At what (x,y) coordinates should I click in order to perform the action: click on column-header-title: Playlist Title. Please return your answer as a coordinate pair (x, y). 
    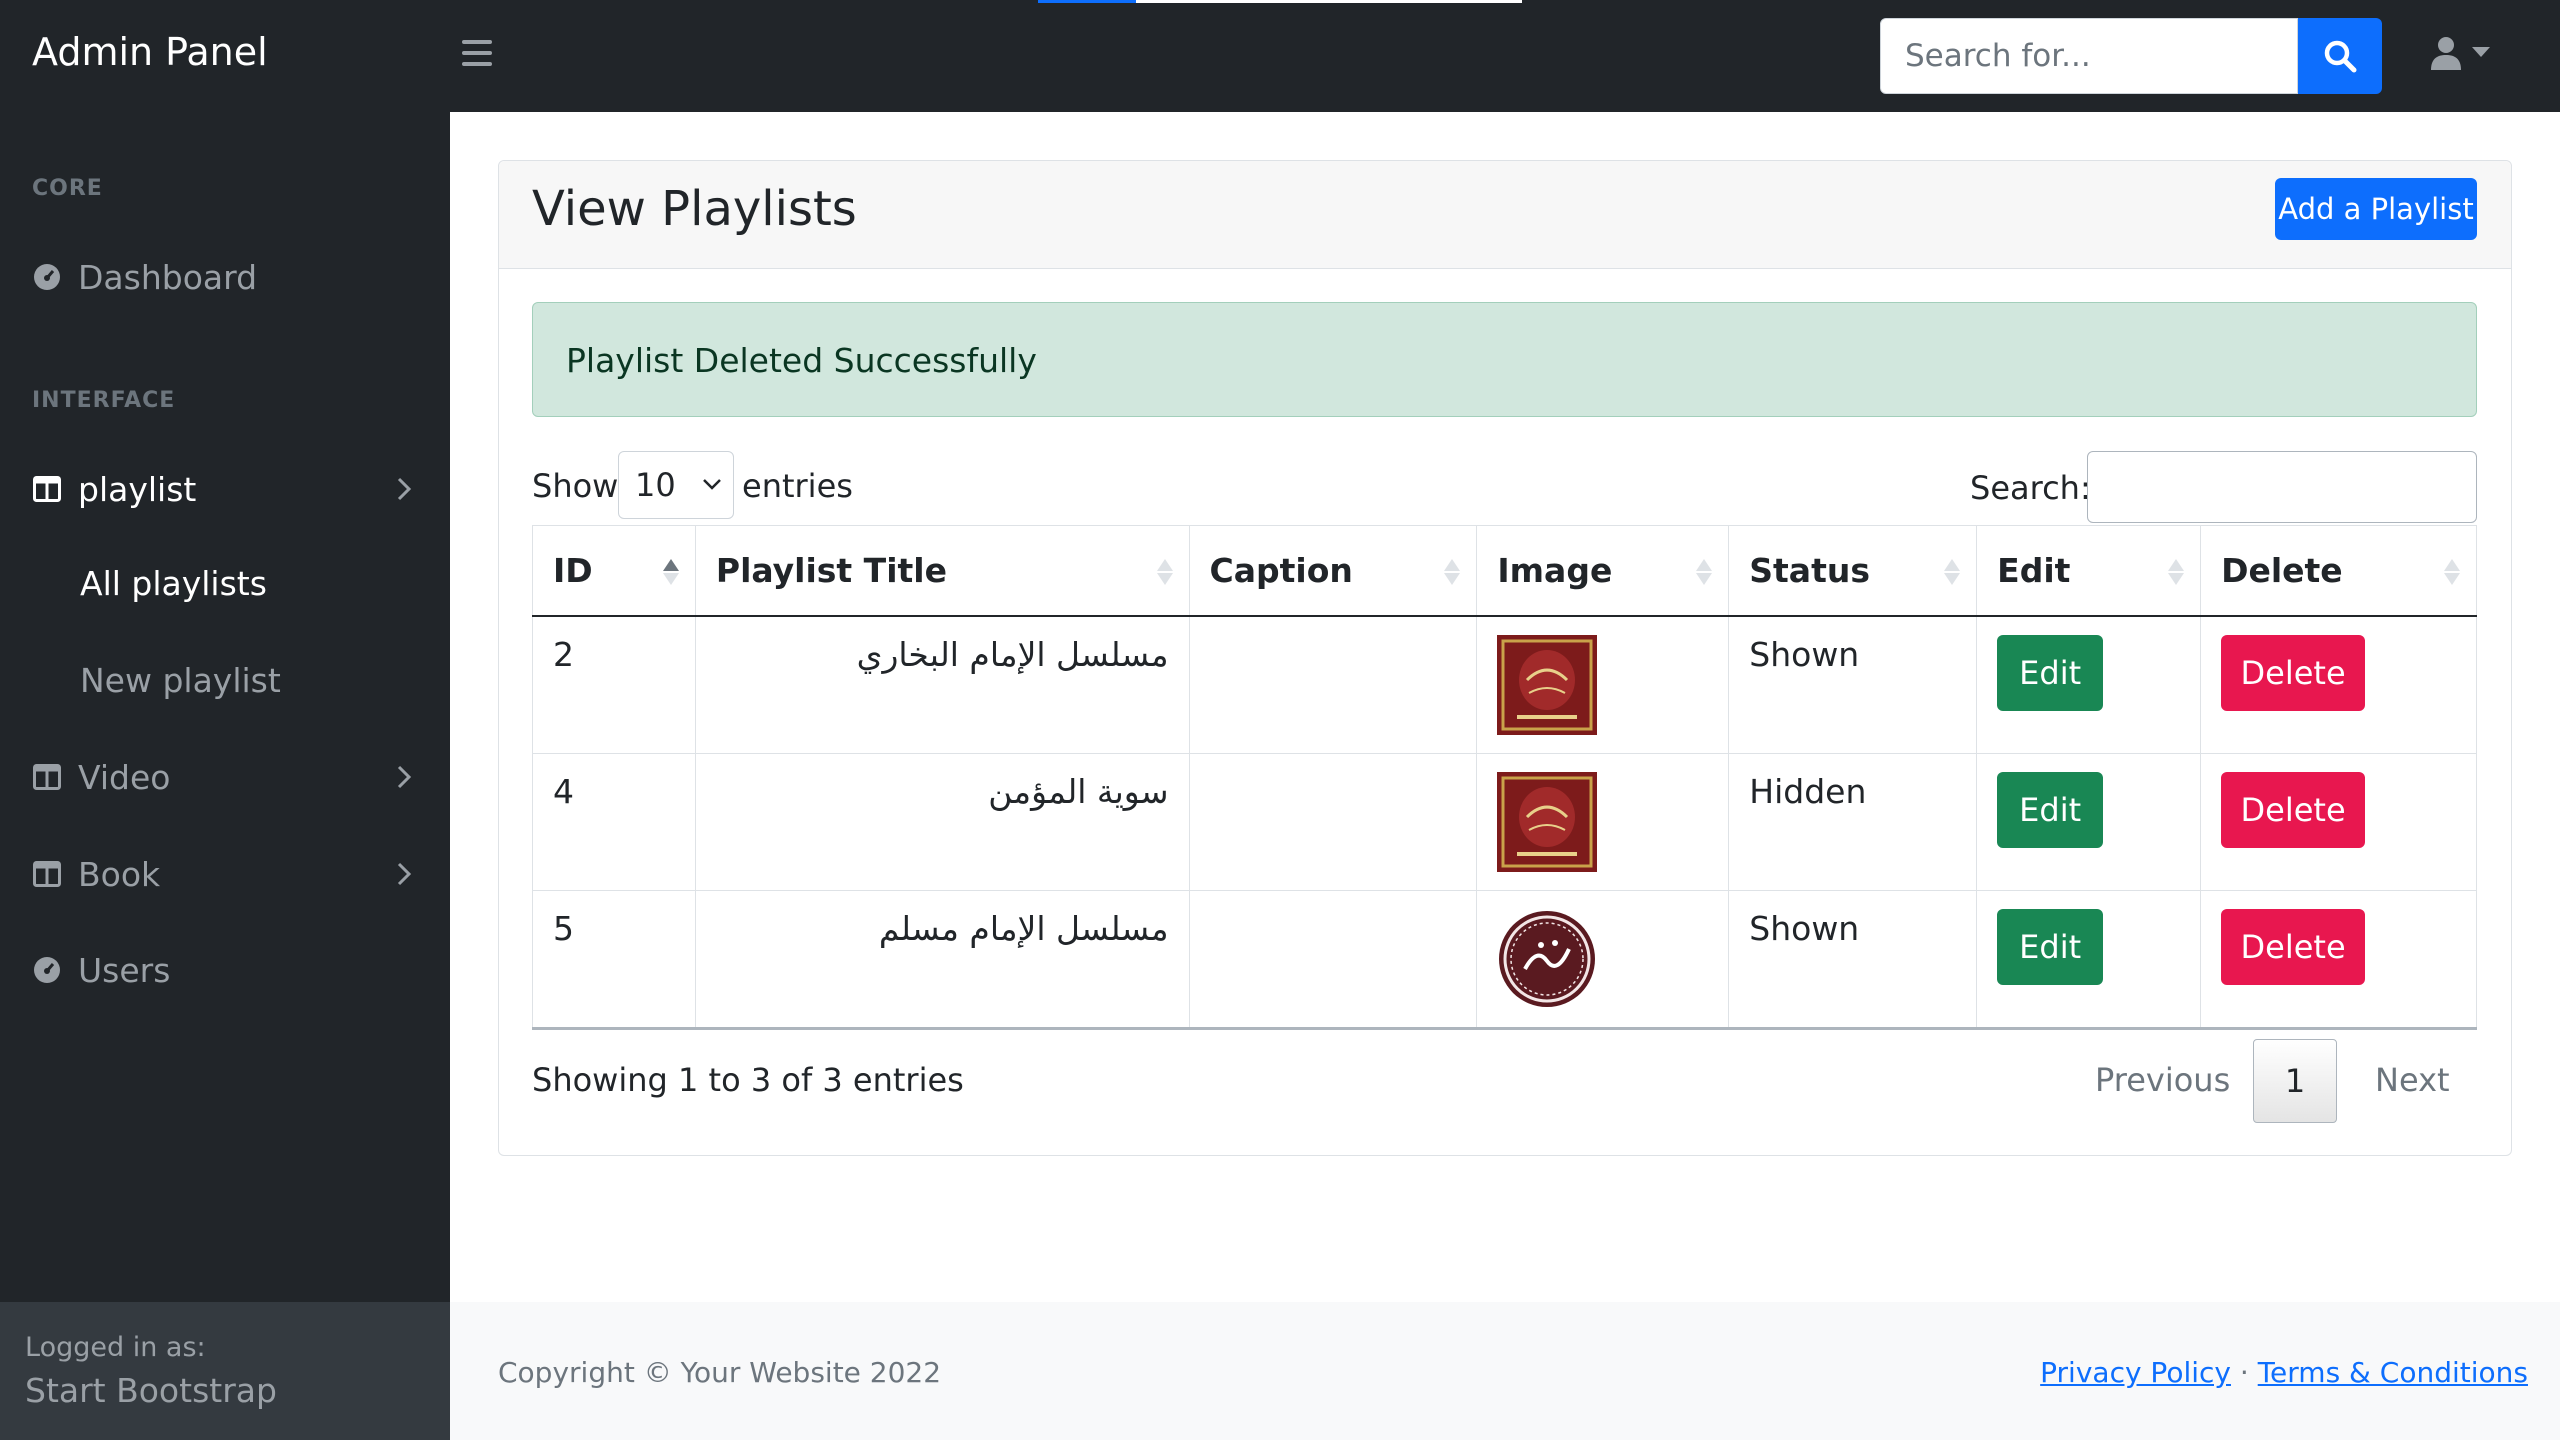
    Looking at the image, I should click on (942, 570).